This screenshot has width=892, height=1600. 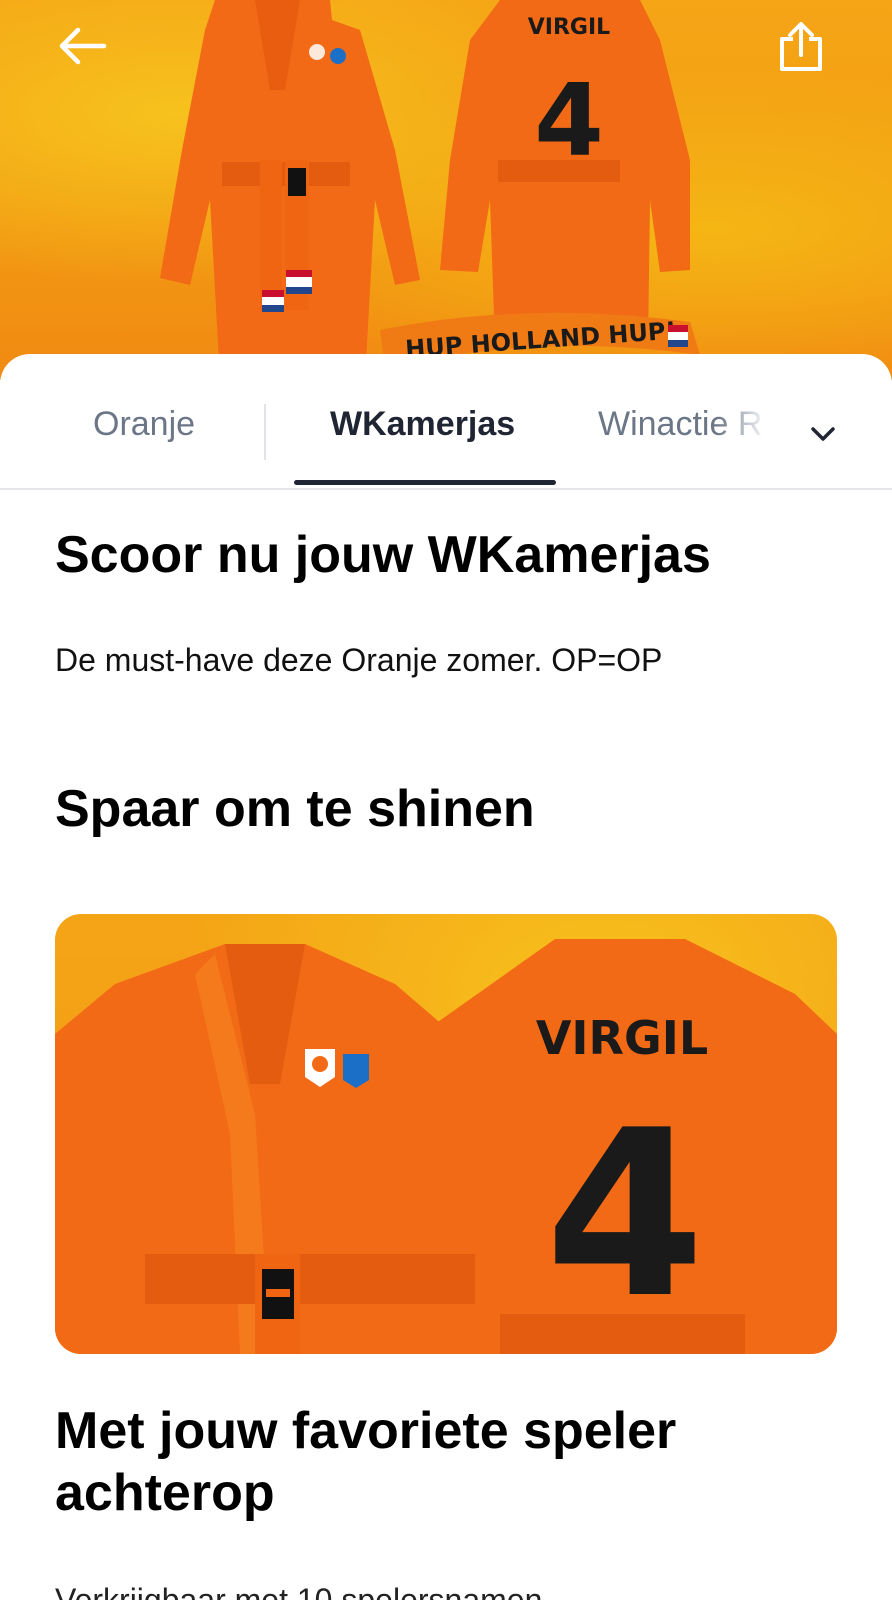 What do you see at coordinates (366, 1462) in the screenshot?
I see `section-title-favoriete-speler: Met jouw favoriete speler achterop` at bounding box center [366, 1462].